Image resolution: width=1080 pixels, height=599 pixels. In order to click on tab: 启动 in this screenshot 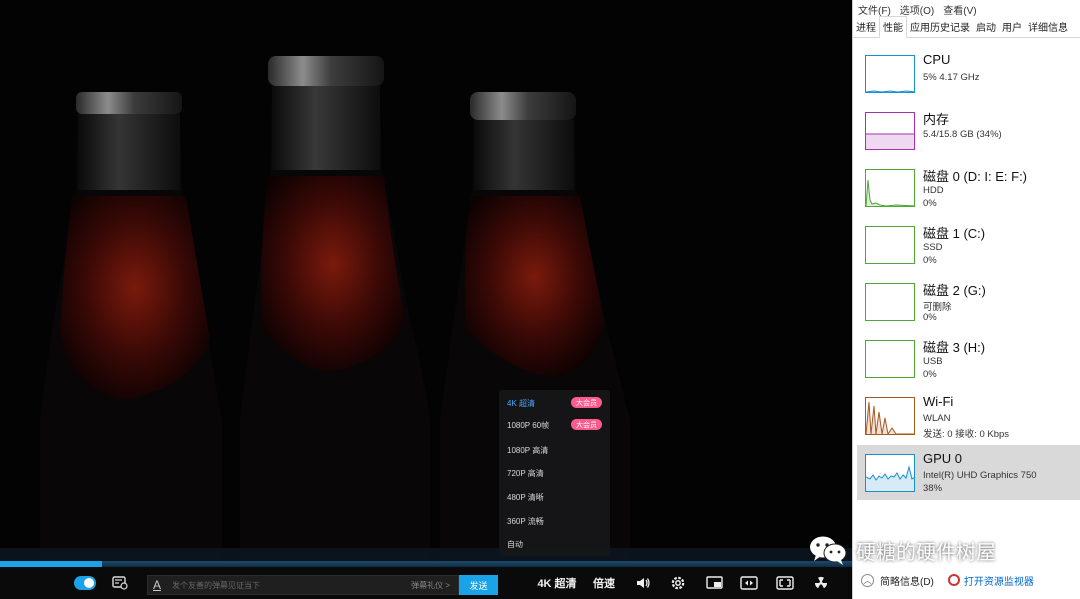, I will do `click(986, 28)`.